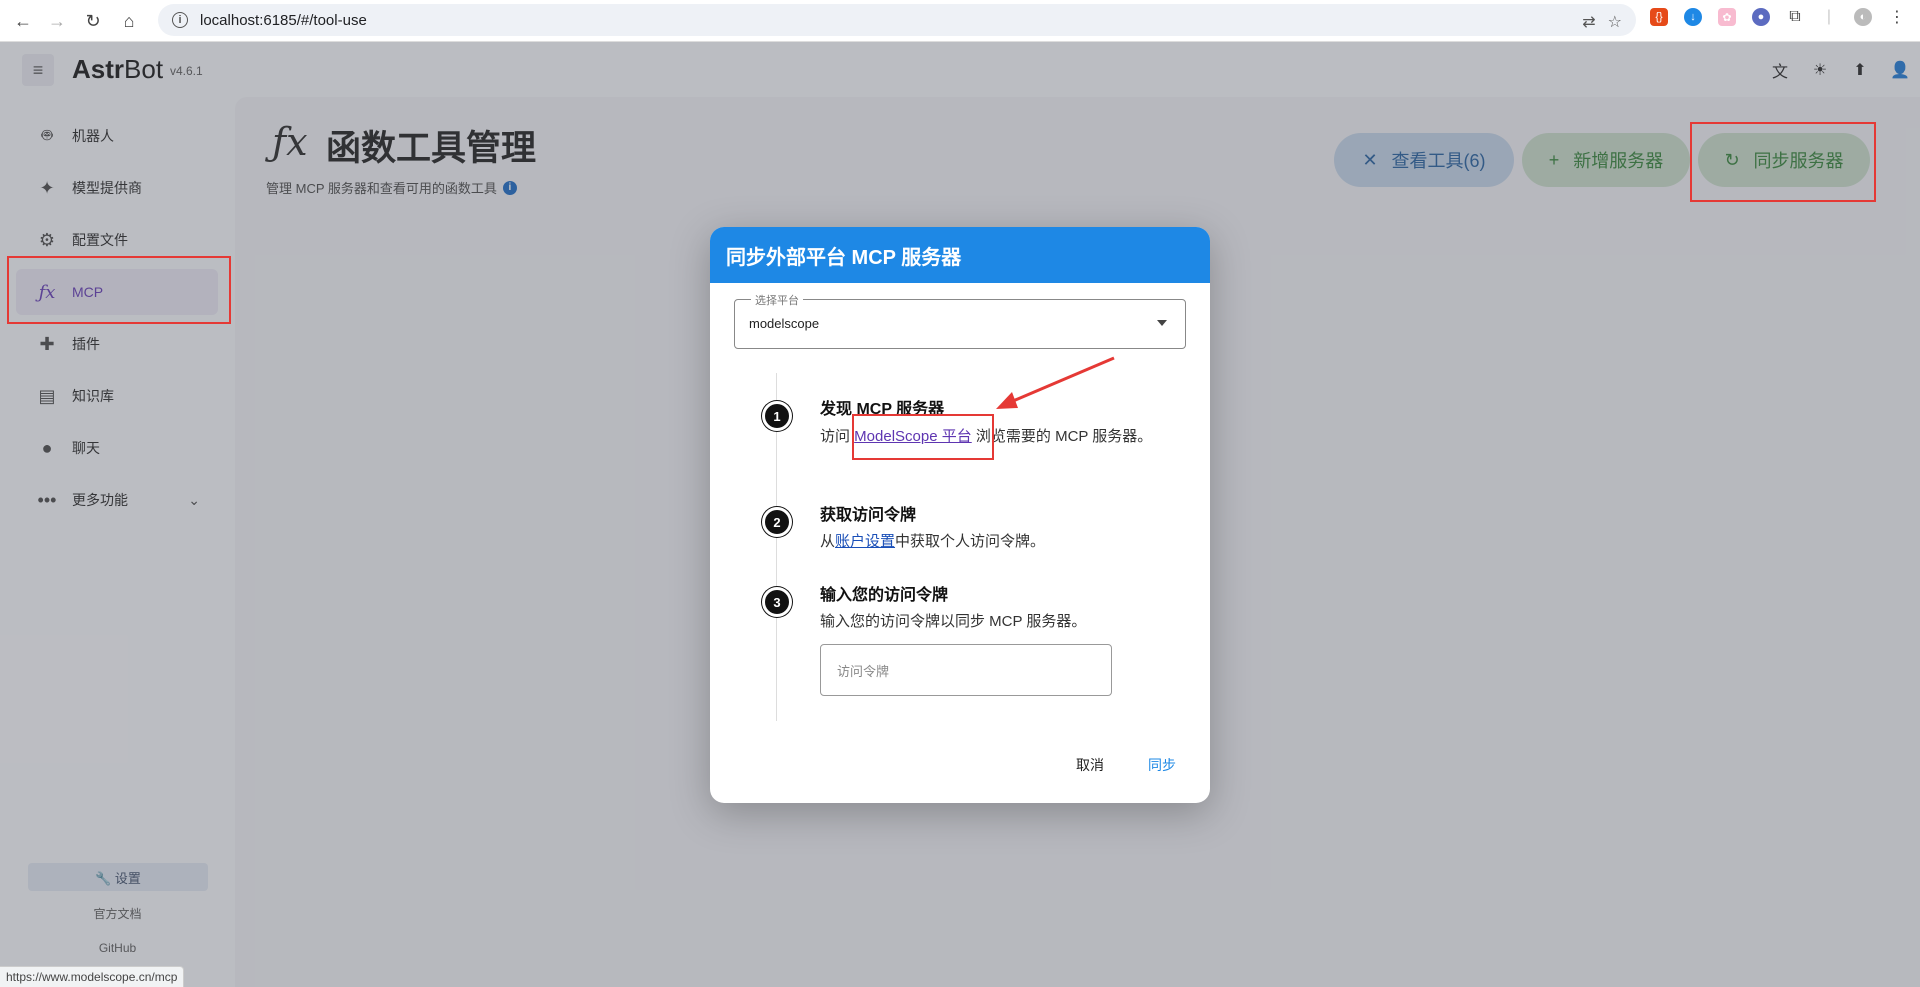 The image size is (1920, 987). Describe the element at coordinates (868, 515) in the screenshot. I see `step-title-2: 获取访问令牌` at that location.